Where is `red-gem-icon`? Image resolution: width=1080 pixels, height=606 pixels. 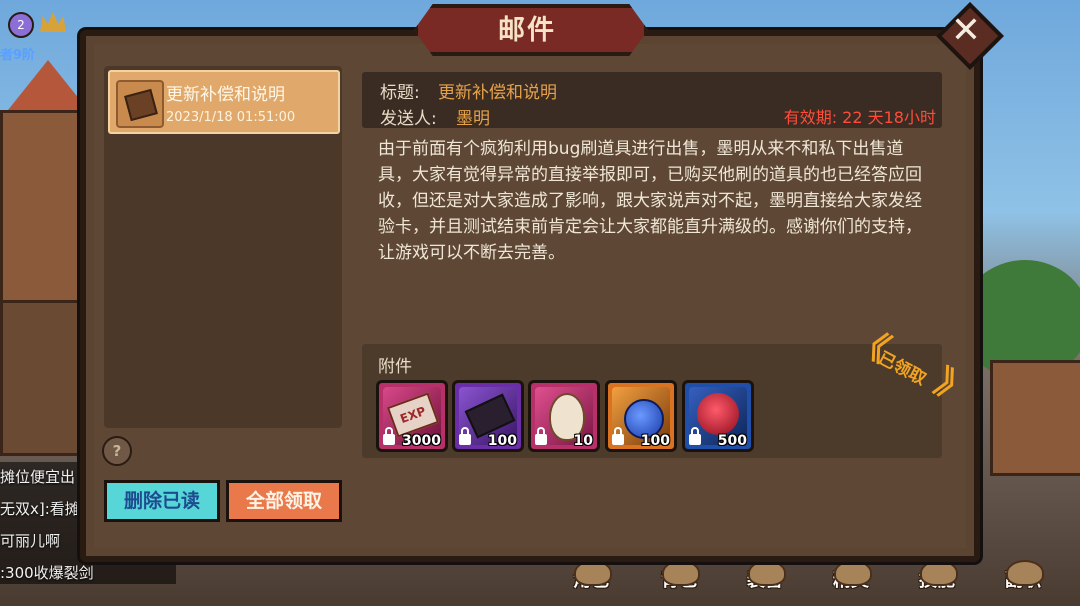
red-gem-icon is located at coordinates (718, 414).